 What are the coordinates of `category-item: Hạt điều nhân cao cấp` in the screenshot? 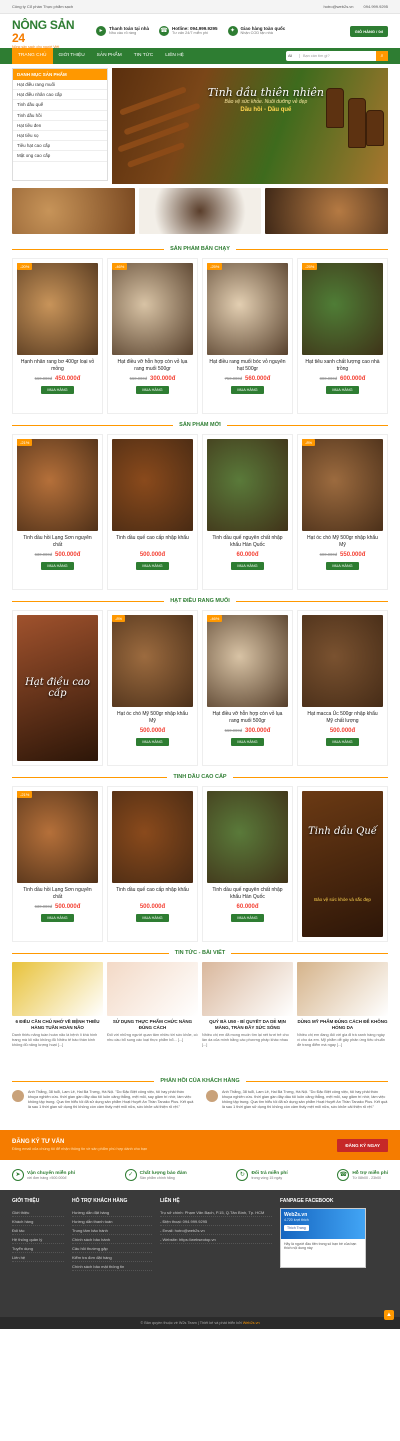 It's located at (60, 95).